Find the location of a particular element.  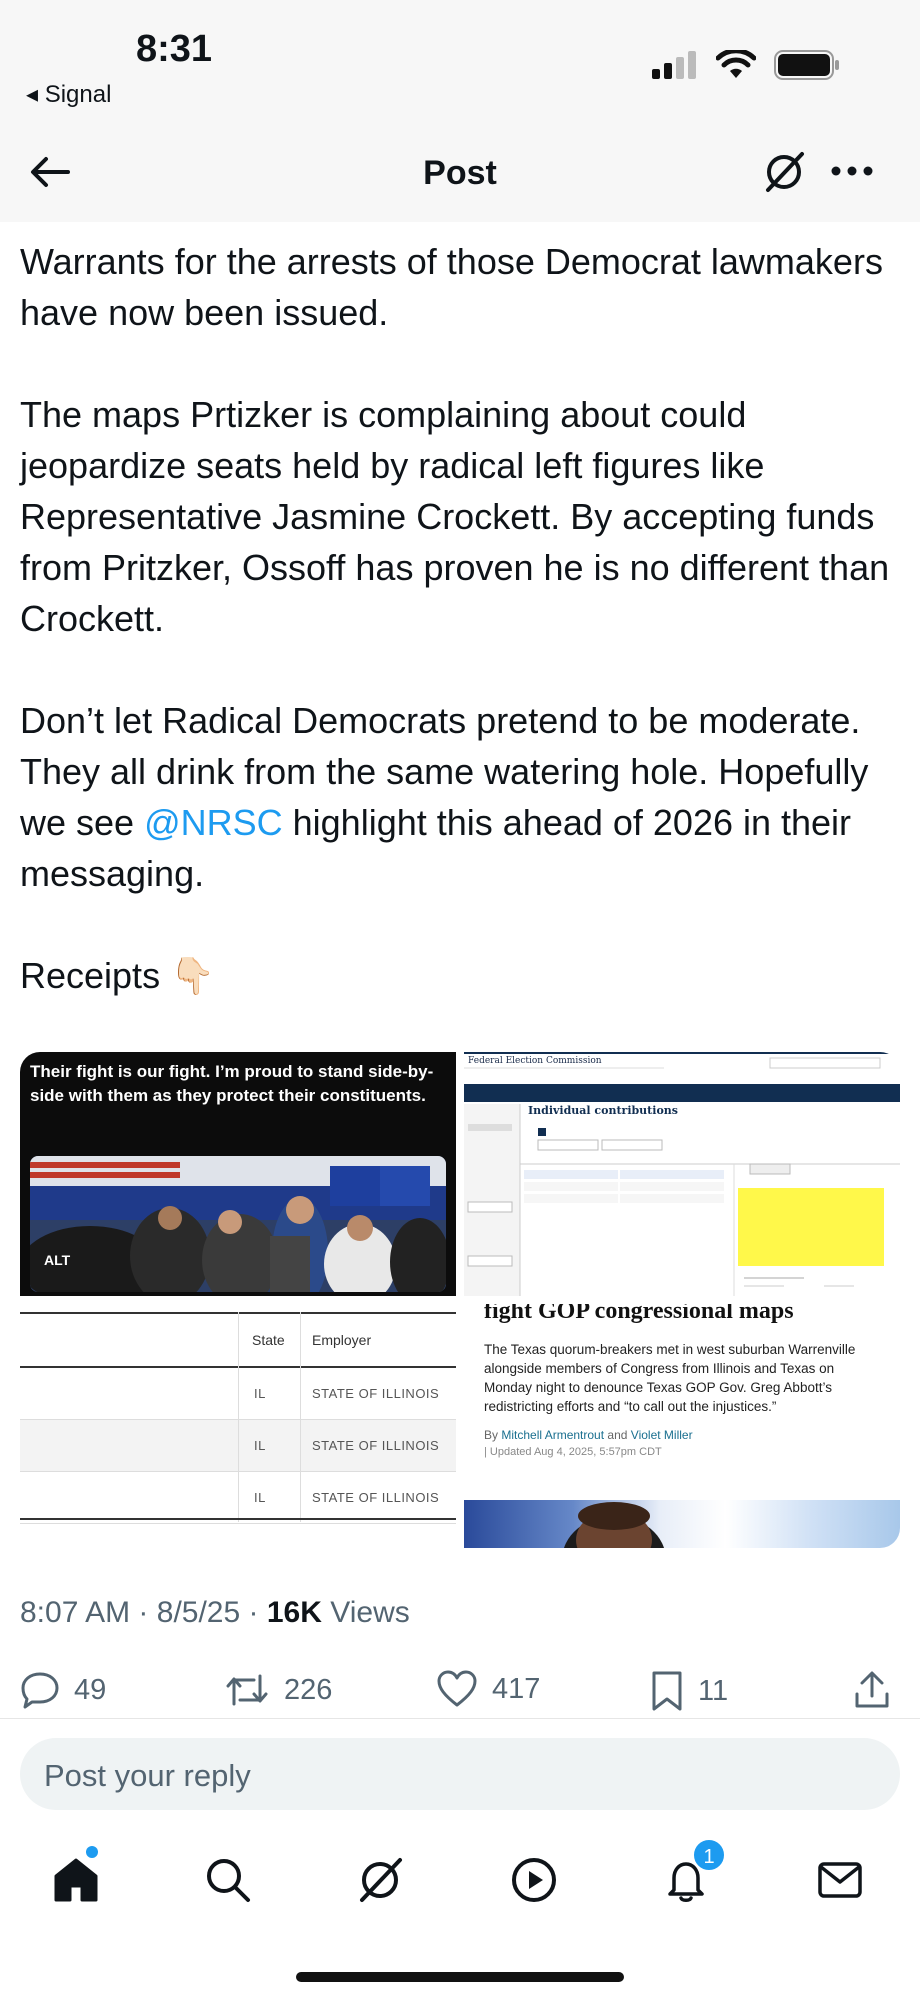

wifi-icon is located at coordinates (736, 64).